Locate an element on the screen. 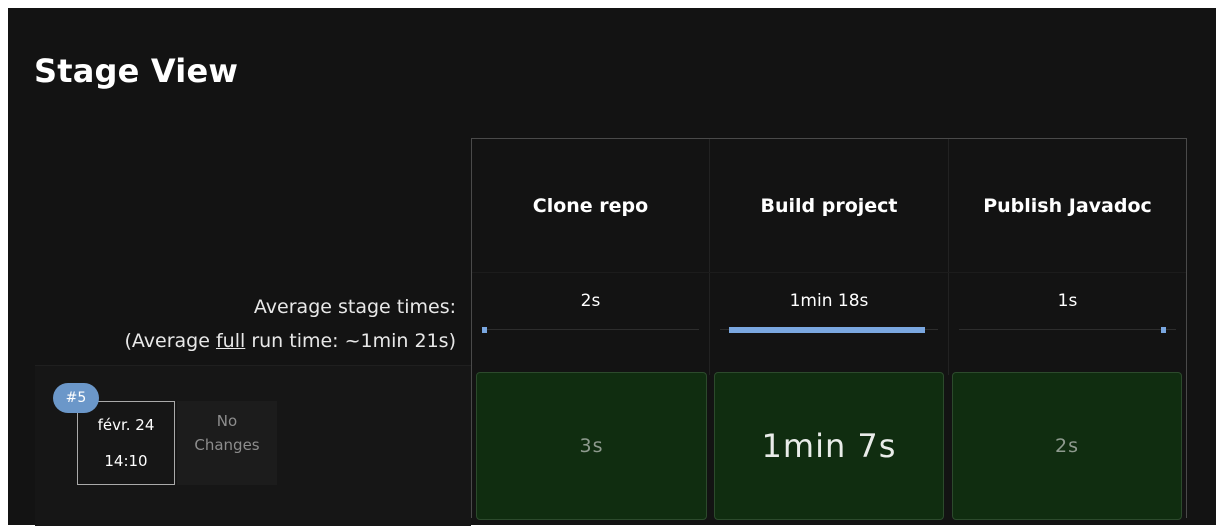  avg-time-clone-repo: 2s is located at coordinates (590, 301).